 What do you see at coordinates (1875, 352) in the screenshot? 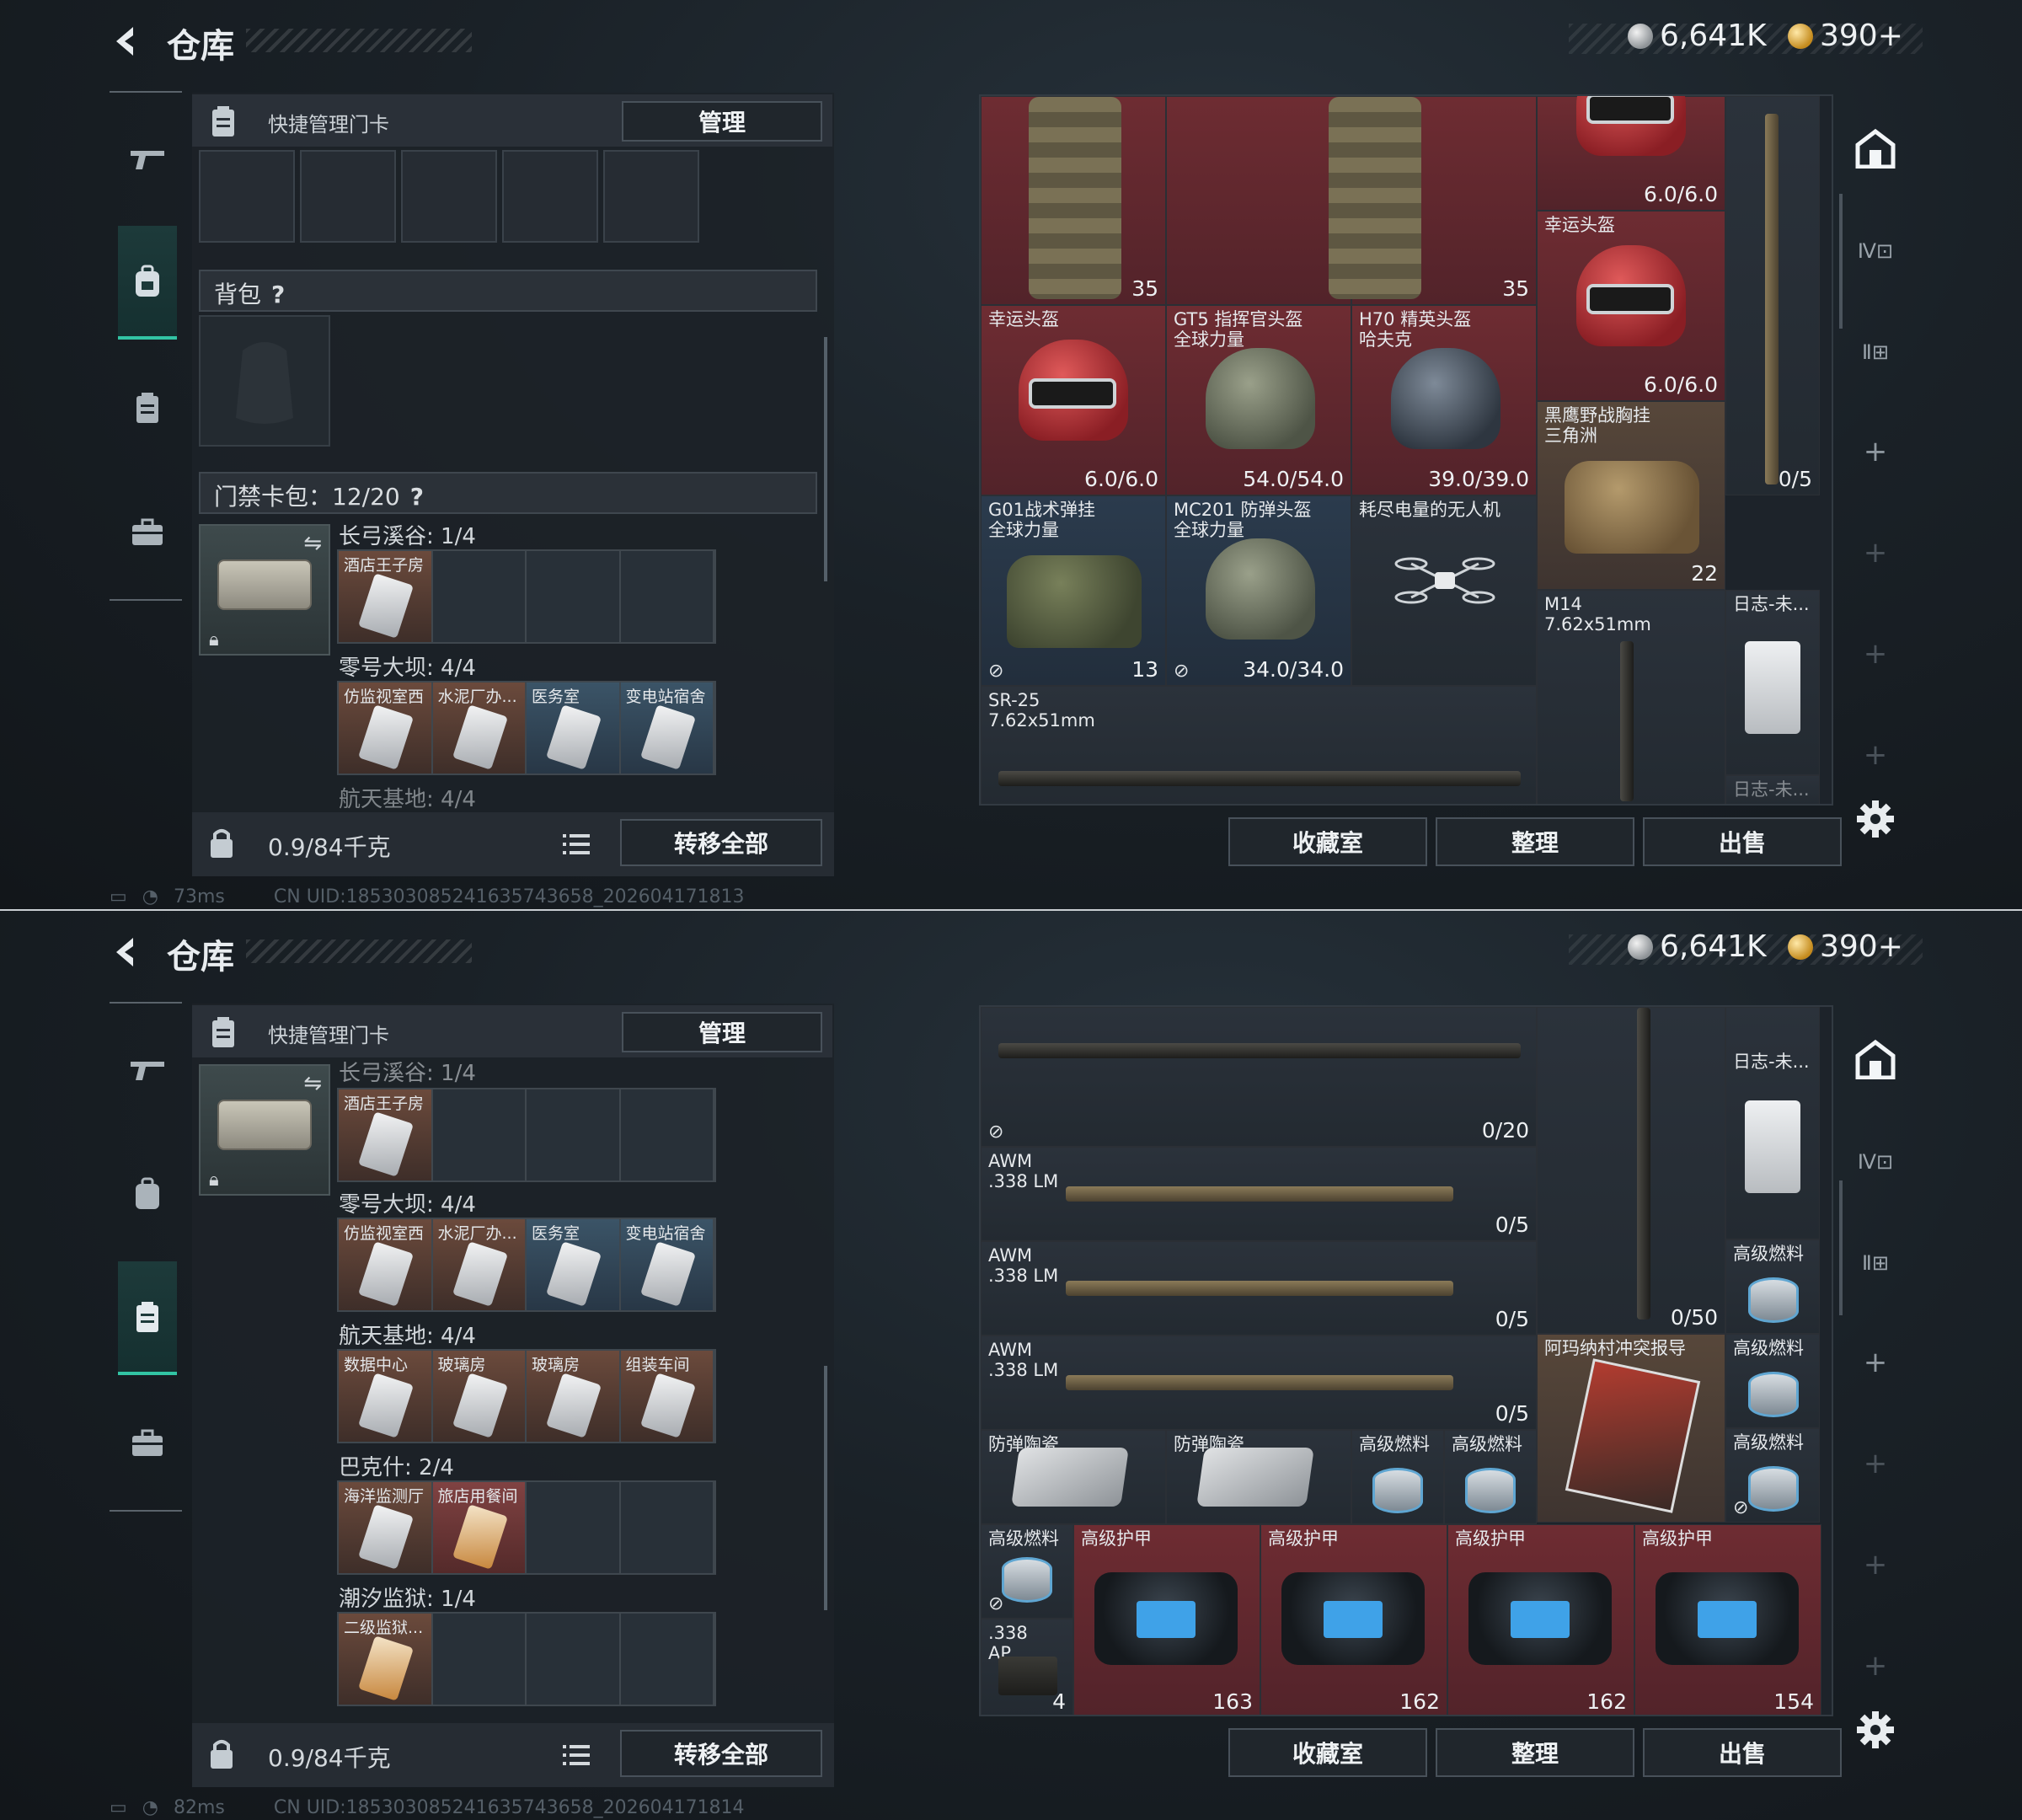
I see `storage-tab-2-icon: Ⅱ⊞` at bounding box center [1875, 352].